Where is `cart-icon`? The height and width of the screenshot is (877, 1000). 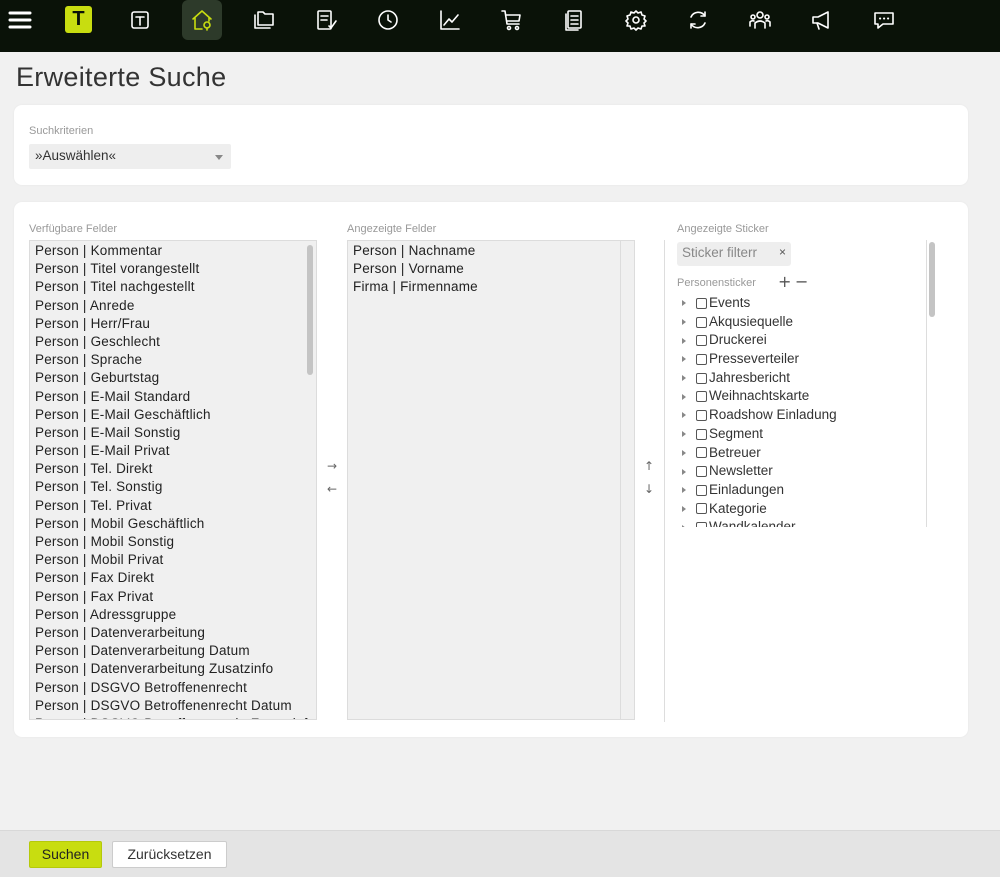 cart-icon is located at coordinates (512, 20).